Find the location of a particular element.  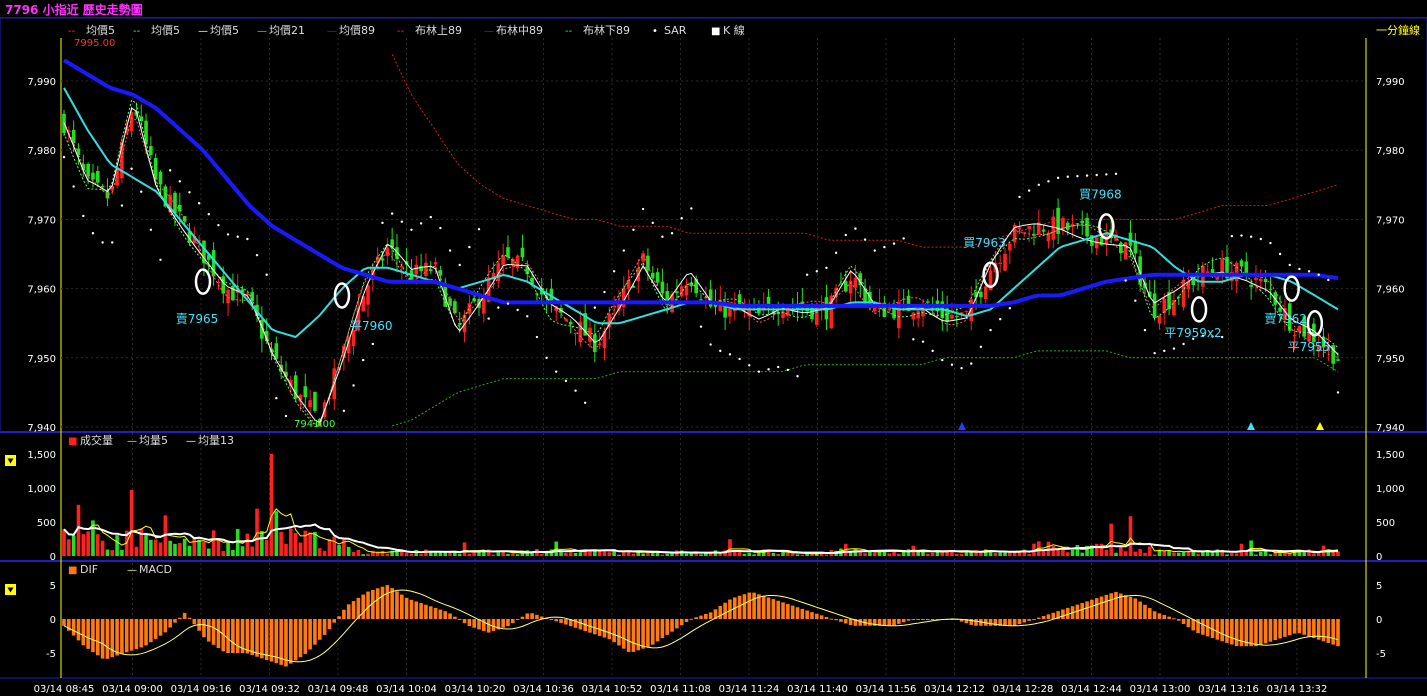

macd-tick-label-left: 5 is located at coordinates (53, 586).